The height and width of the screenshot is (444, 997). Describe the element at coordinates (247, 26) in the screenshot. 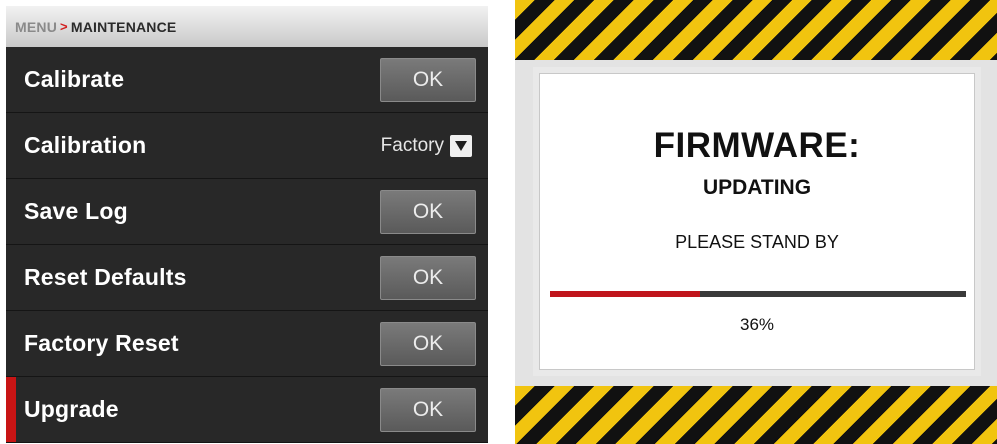

I see `breadcrumb: MENU > MAINTENANCE` at that location.